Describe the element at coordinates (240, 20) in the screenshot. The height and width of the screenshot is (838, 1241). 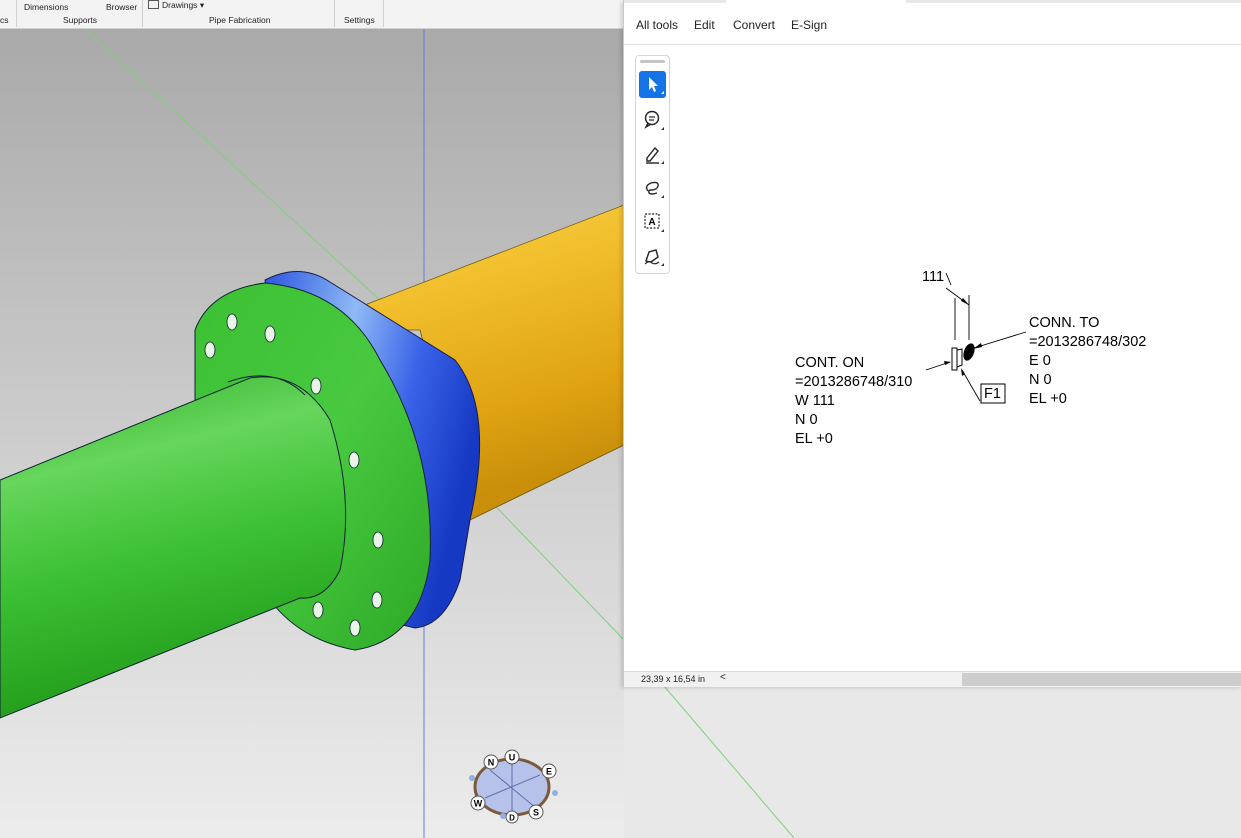
I see `pipe-fabrication-group-label: Pipe Fabrication` at that location.